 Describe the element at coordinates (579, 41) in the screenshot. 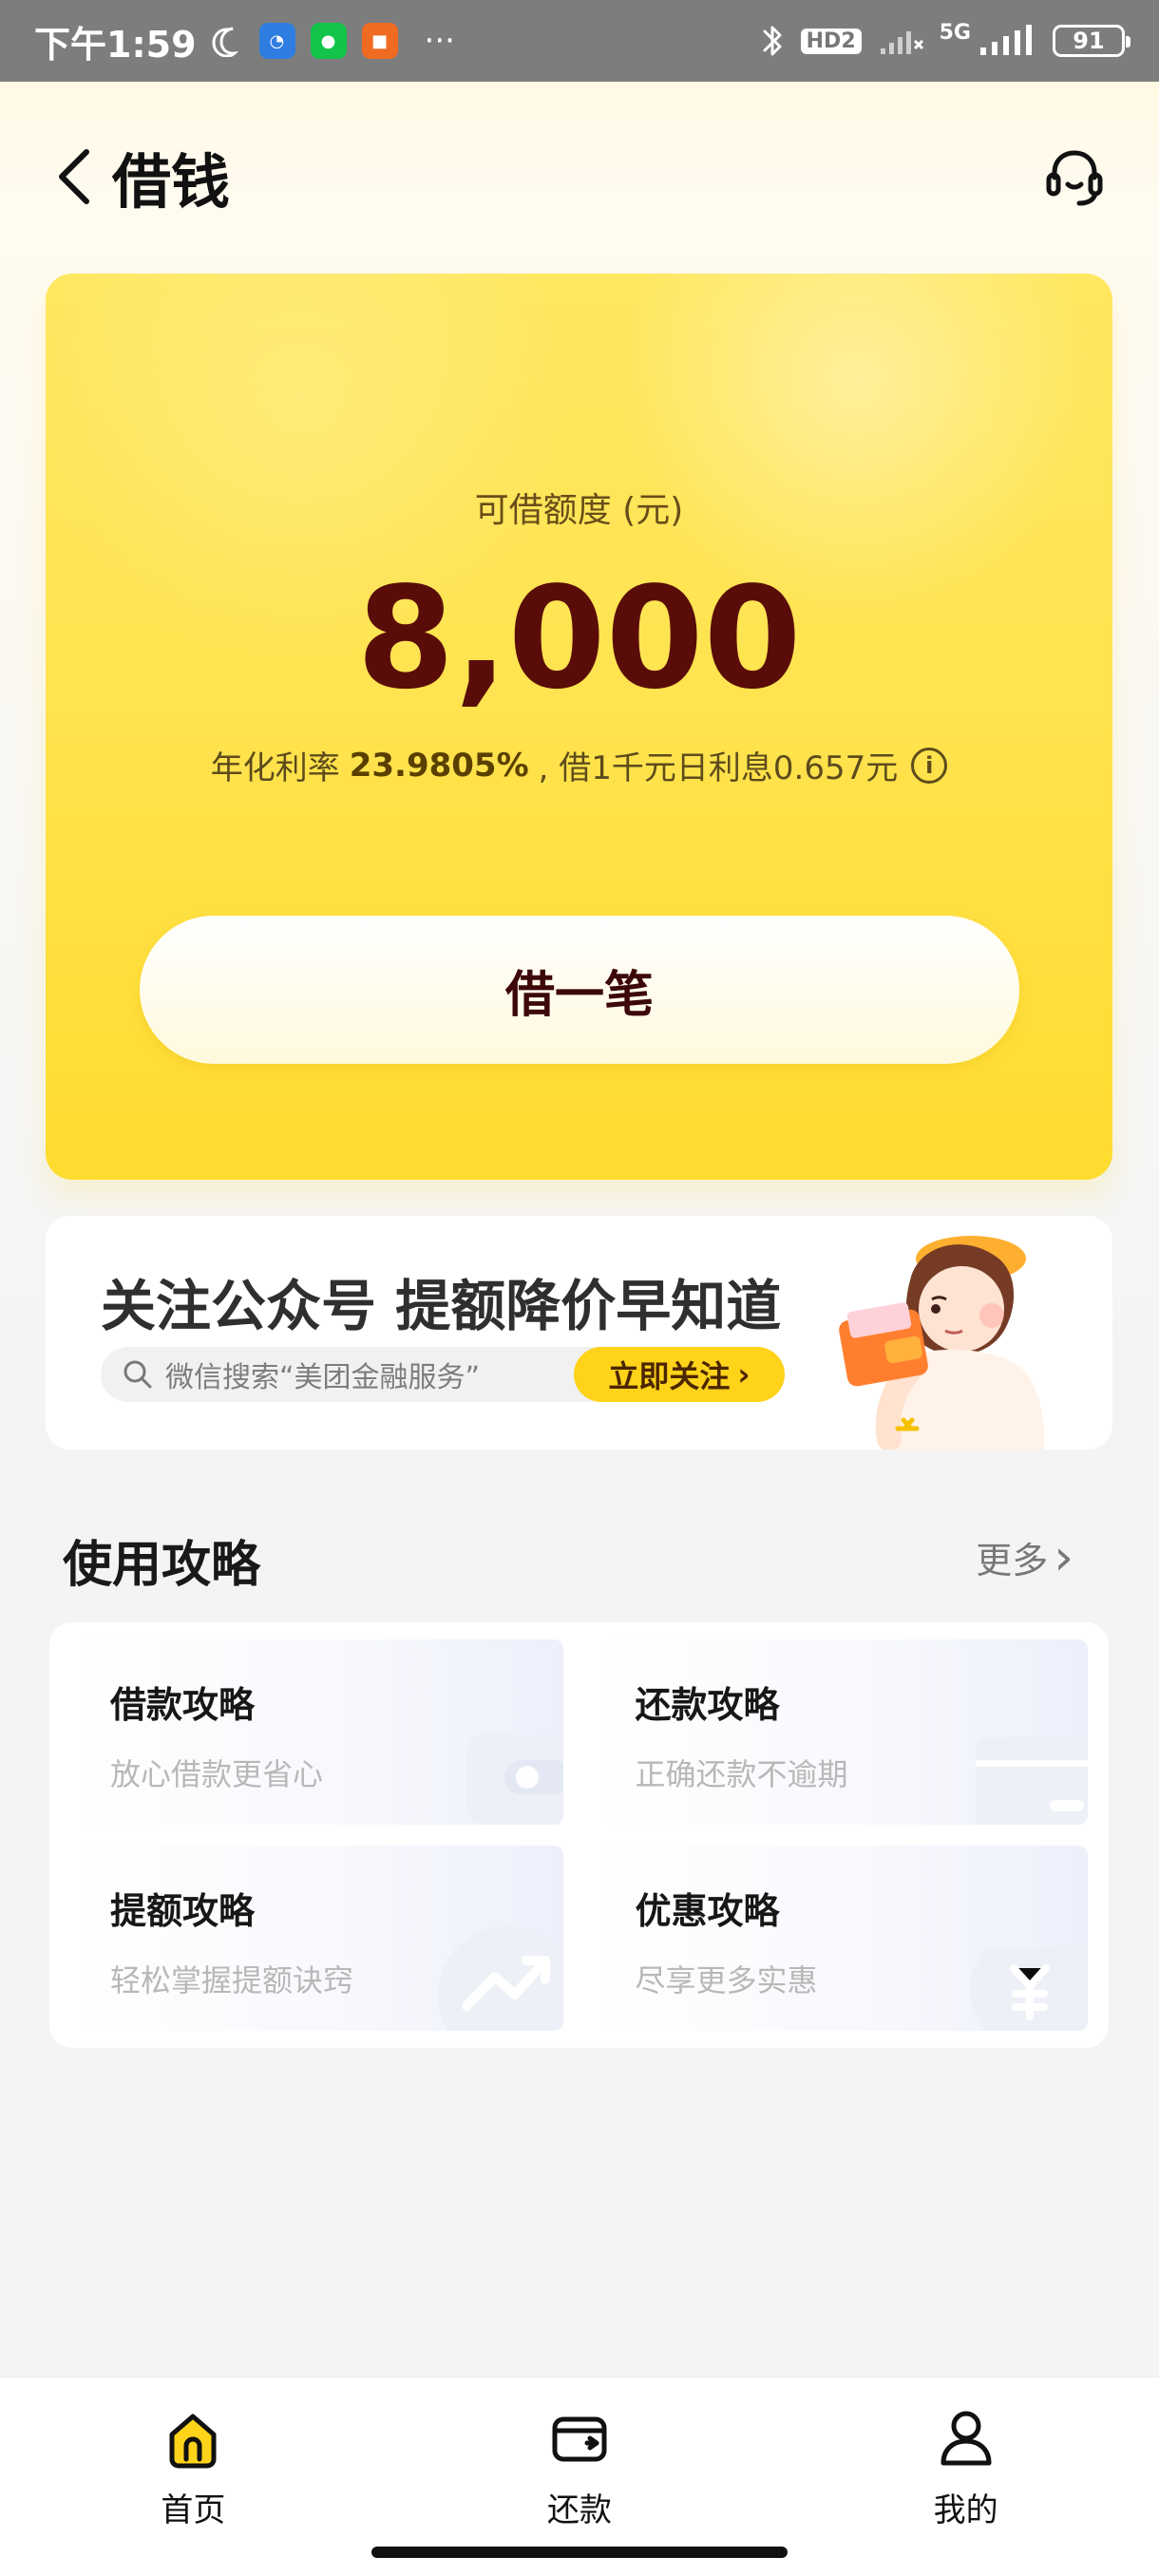

I see `status-bar: 下午1:59 ◔ ● ■ ··· HD2 5G 91` at that location.